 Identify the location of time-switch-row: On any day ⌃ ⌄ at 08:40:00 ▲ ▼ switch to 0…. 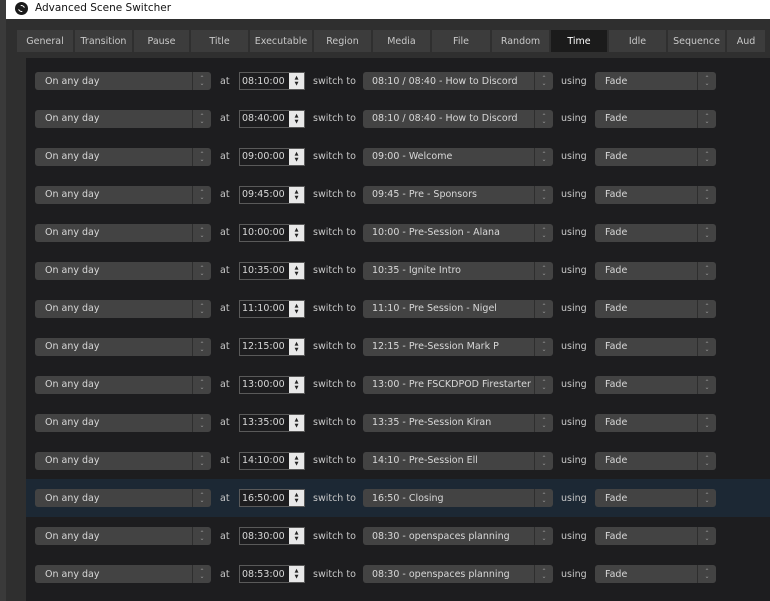
(398, 119).